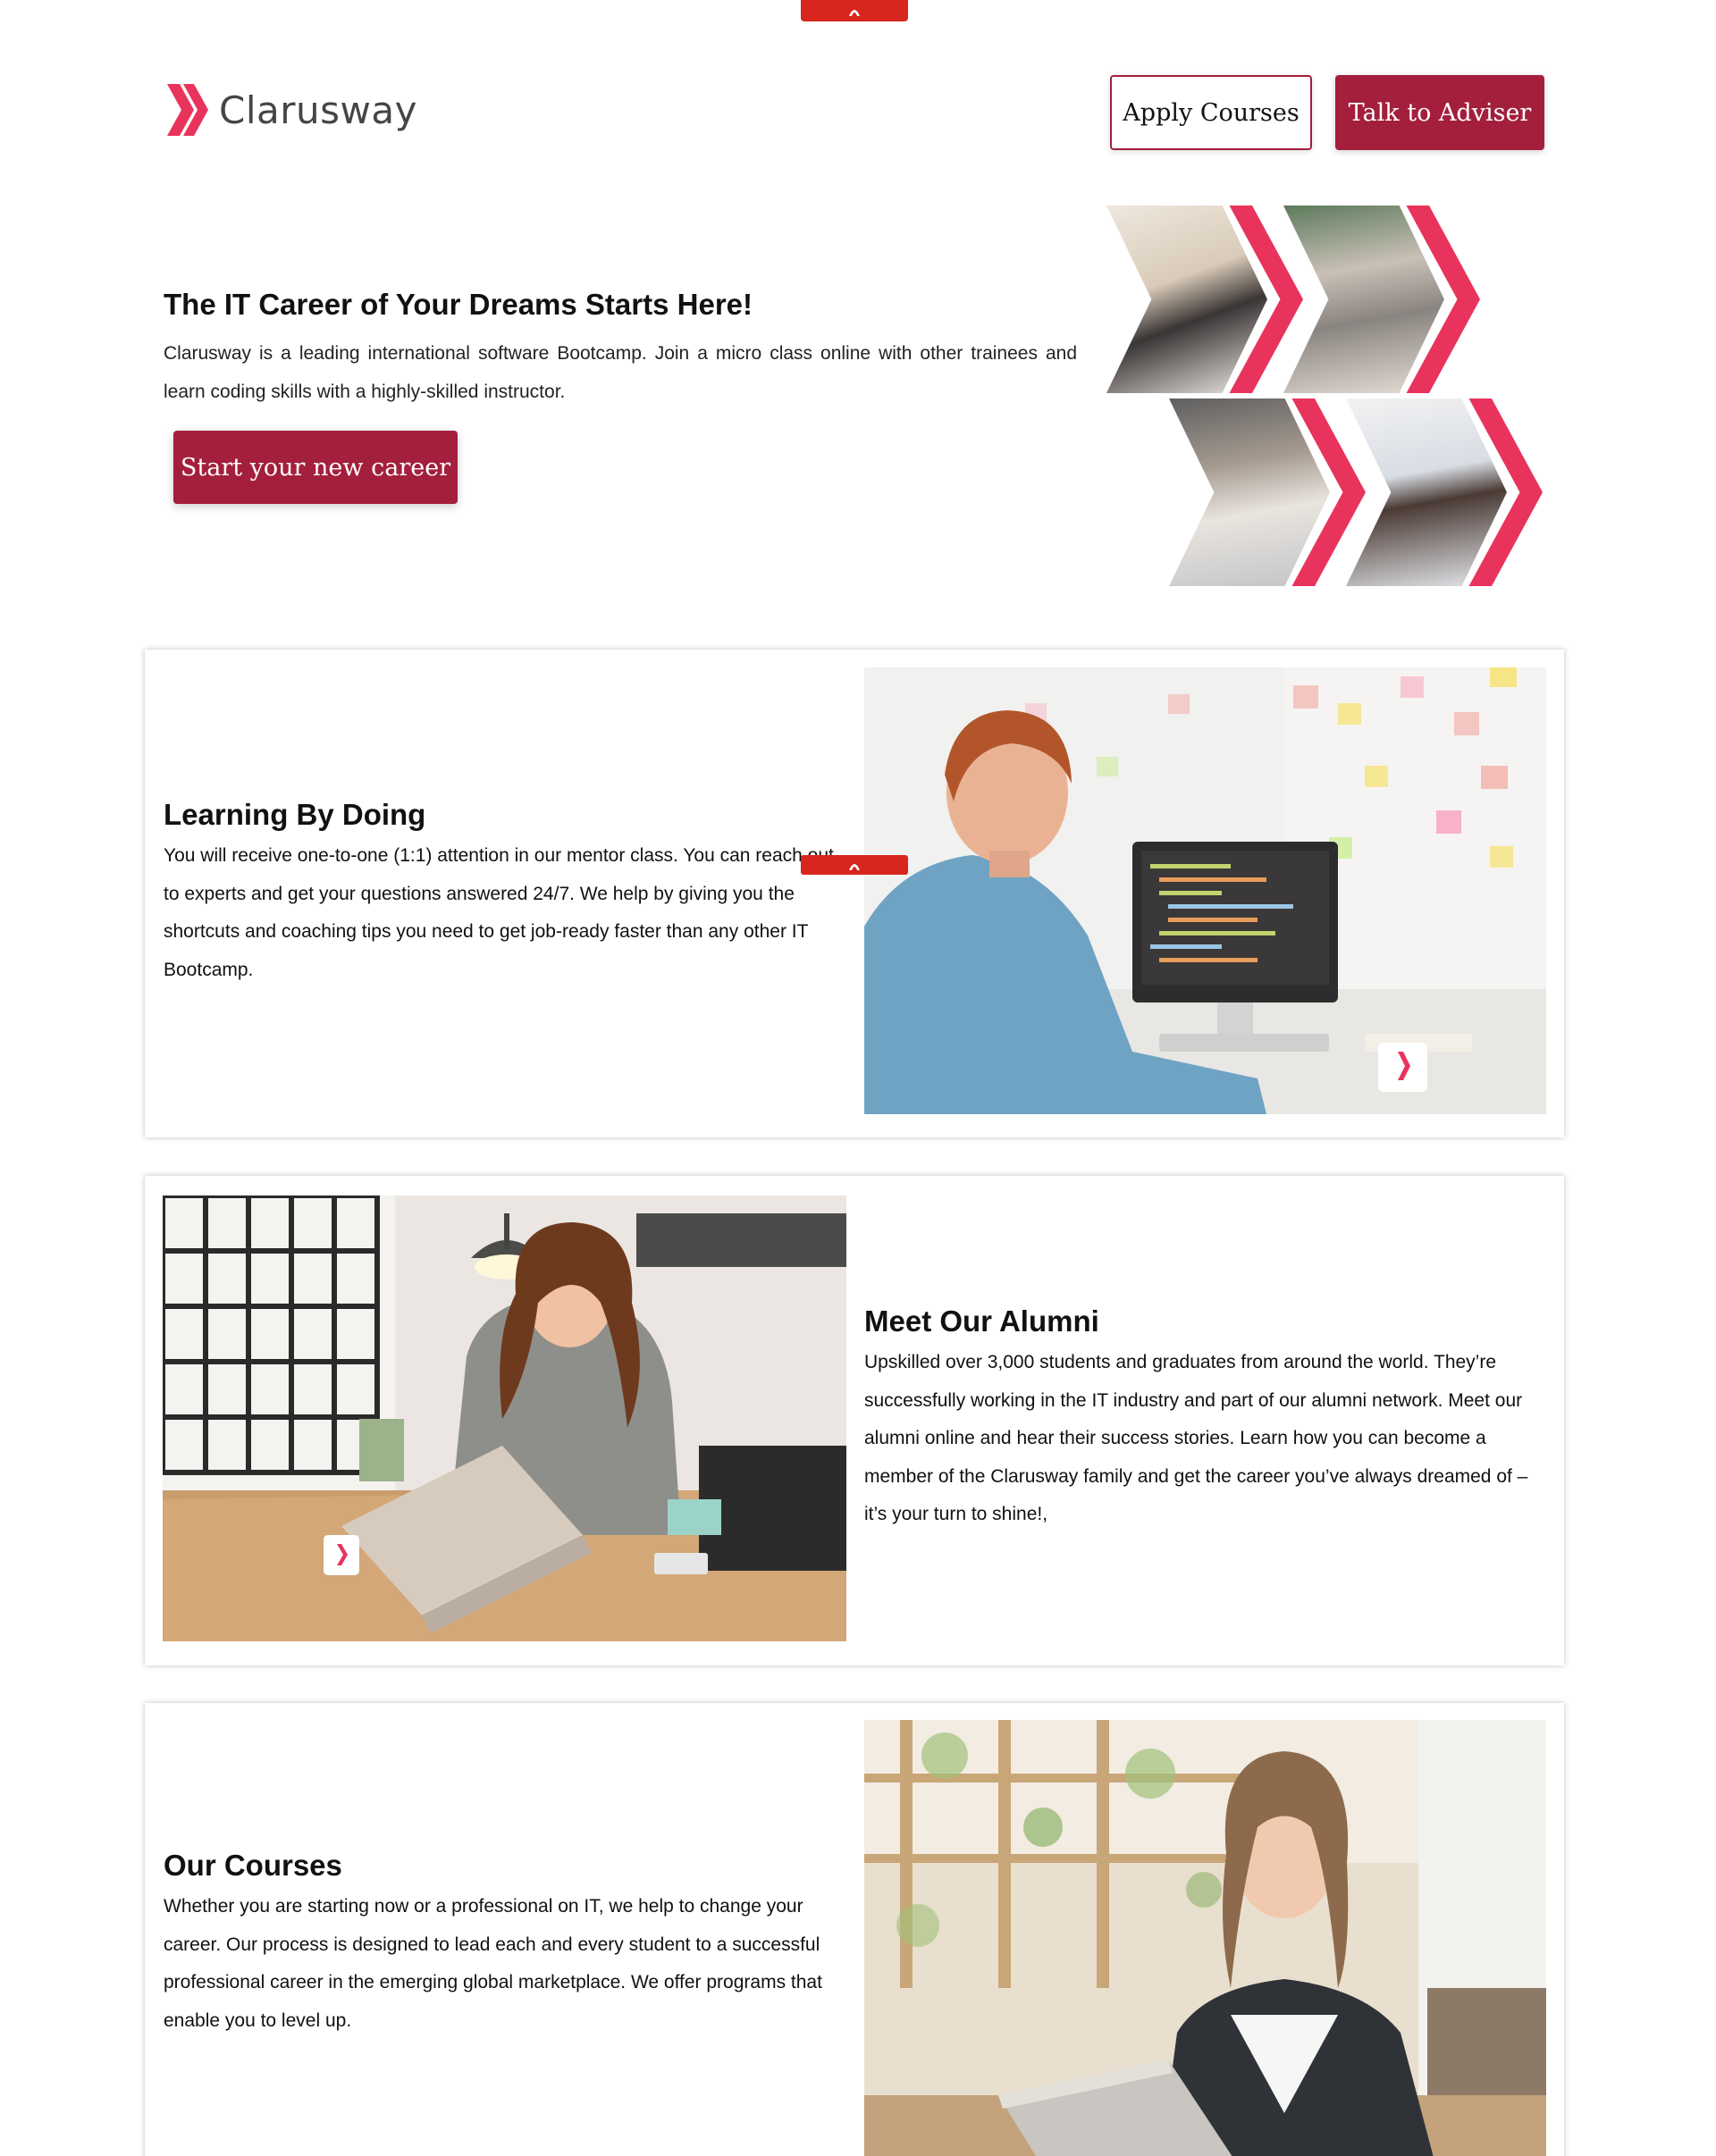 This screenshot has height=2156, width=1716. What do you see at coordinates (315, 468) in the screenshot?
I see `start-career-button: Start your new career` at bounding box center [315, 468].